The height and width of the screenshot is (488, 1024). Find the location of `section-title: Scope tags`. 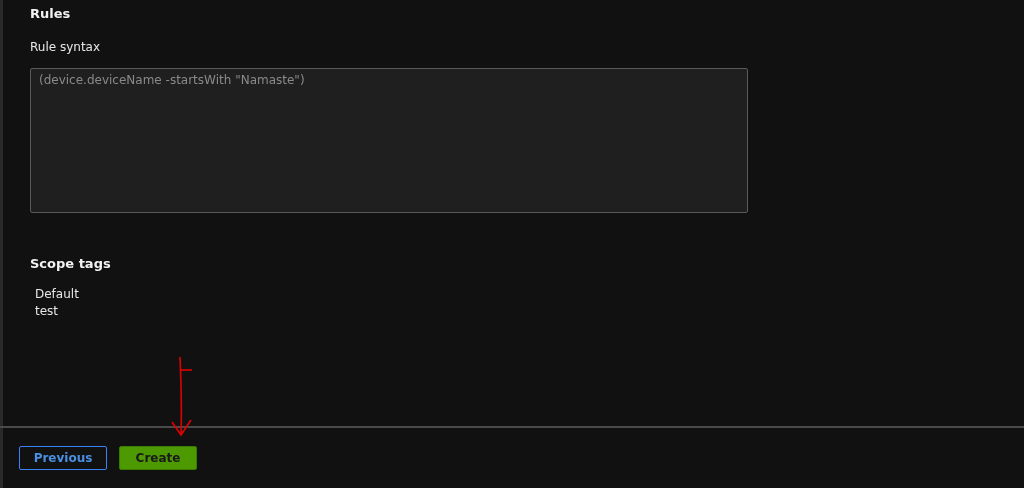

section-title: Scope tags is located at coordinates (71, 264).